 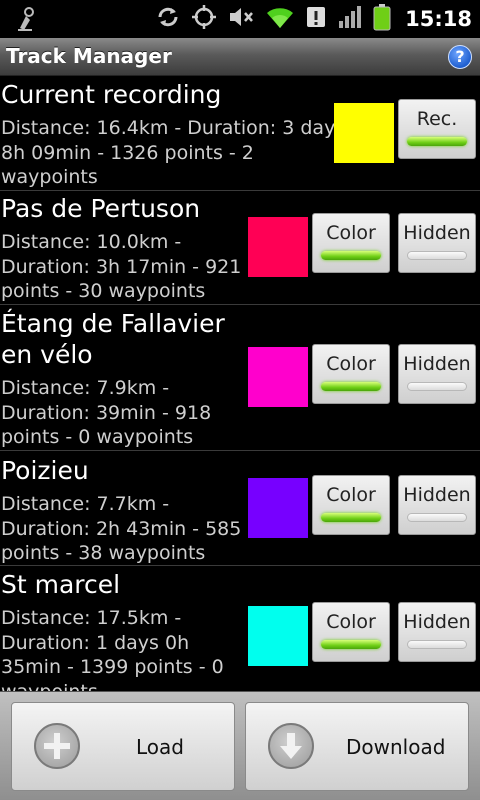 I want to click on track-info-line: Duration: 1 days 0h, so click(x=95, y=642).